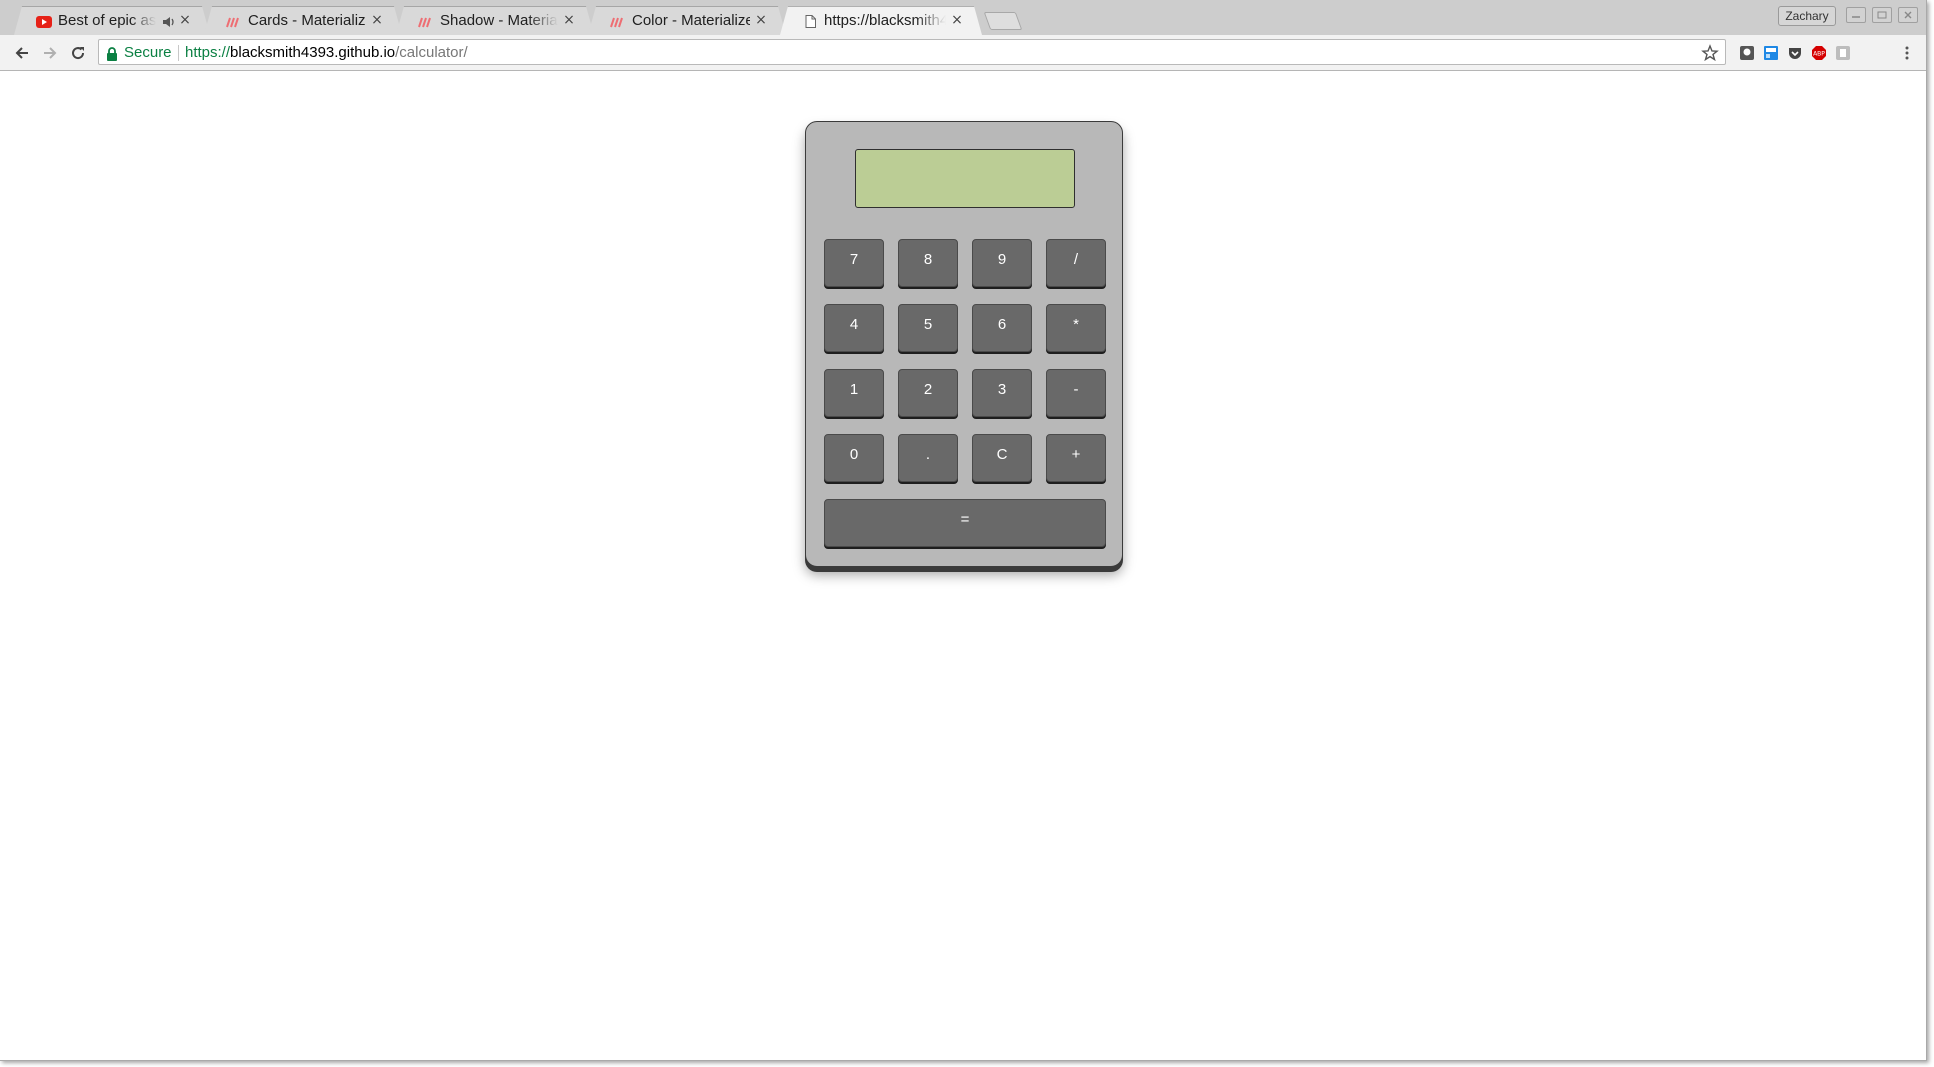 The width and height of the screenshot is (1934, 1067). I want to click on menu-icon, so click(1907, 53).